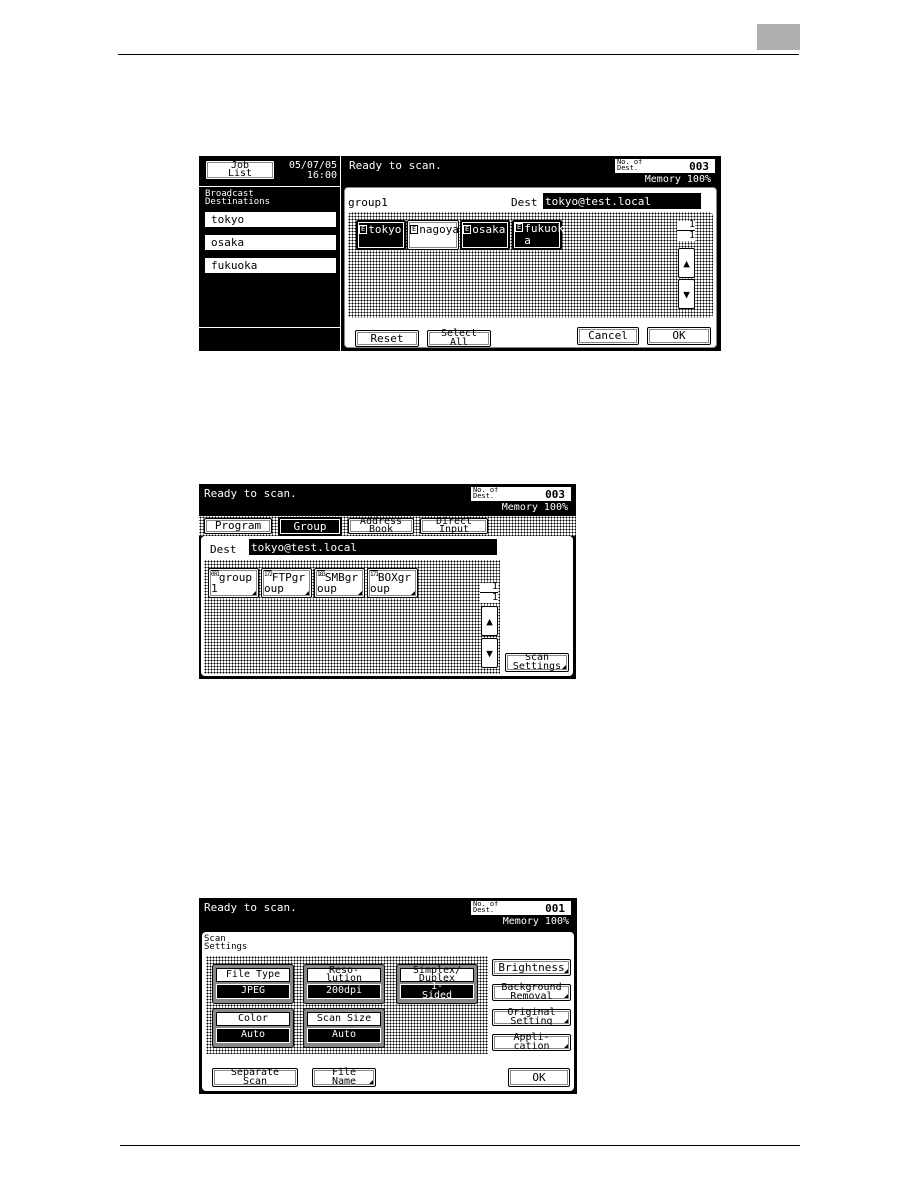 The image size is (918, 1188). Describe the element at coordinates (460, 1145) in the screenshot. I see `footer-rule` at that location.